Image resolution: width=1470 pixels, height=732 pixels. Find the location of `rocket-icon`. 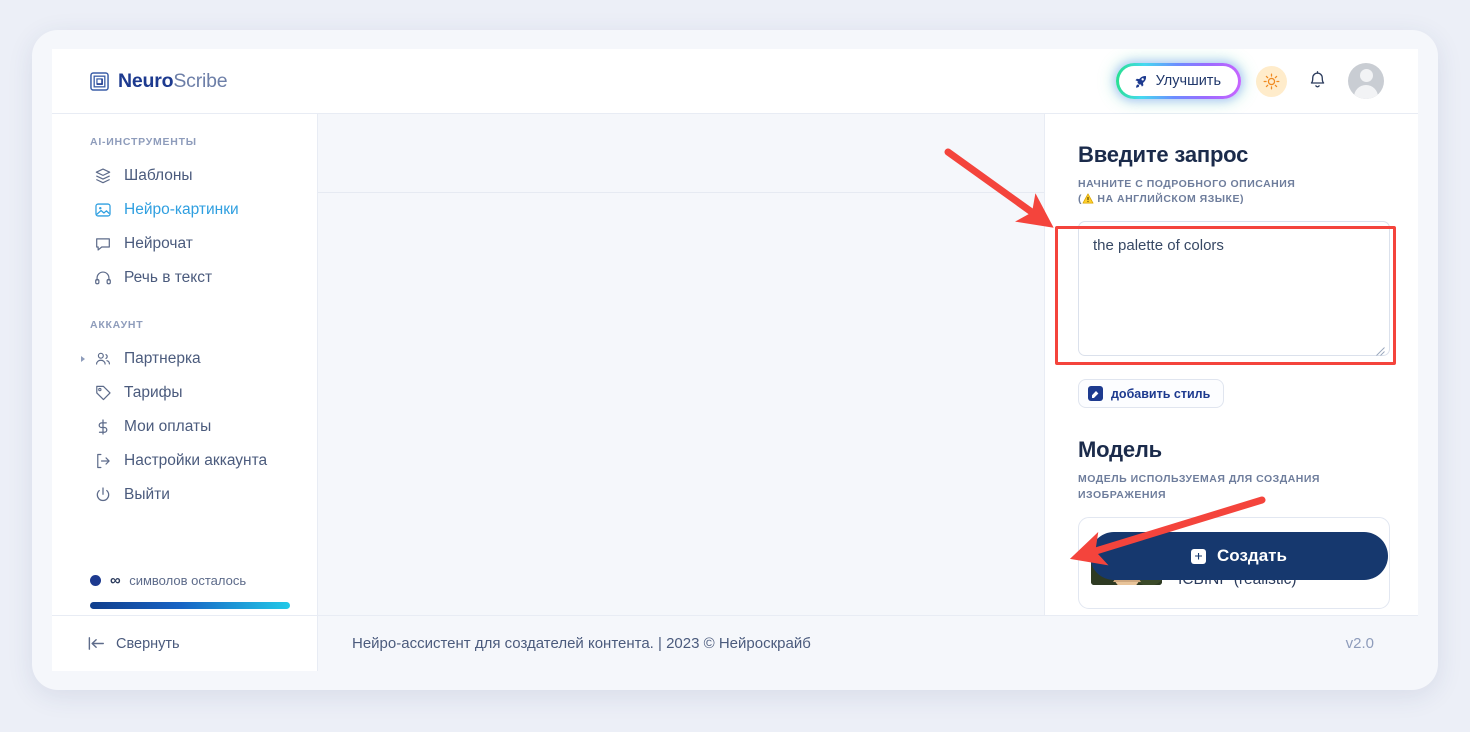

rocket-icon is located at coordinates (1140, 81).